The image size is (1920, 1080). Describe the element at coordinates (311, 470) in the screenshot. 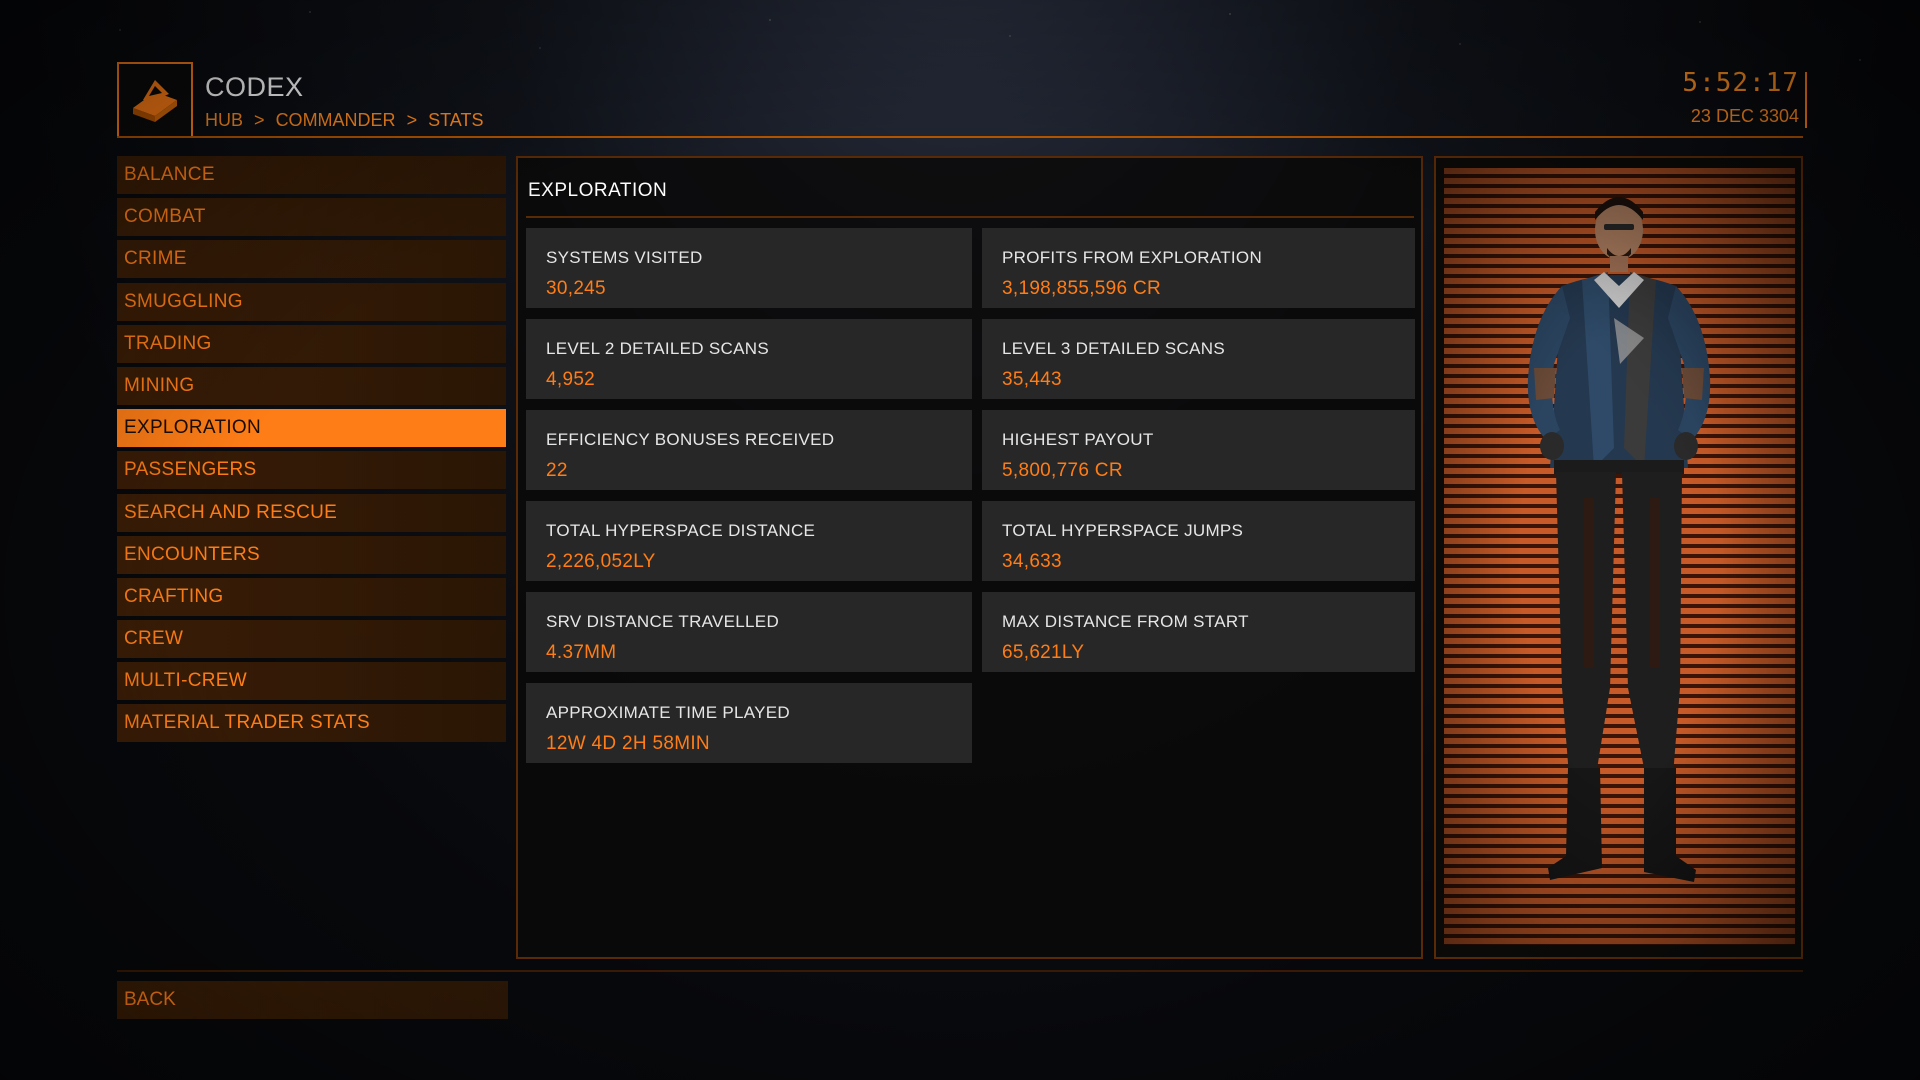

I see `nav-item-passengers: PASSENGERS` at that location.